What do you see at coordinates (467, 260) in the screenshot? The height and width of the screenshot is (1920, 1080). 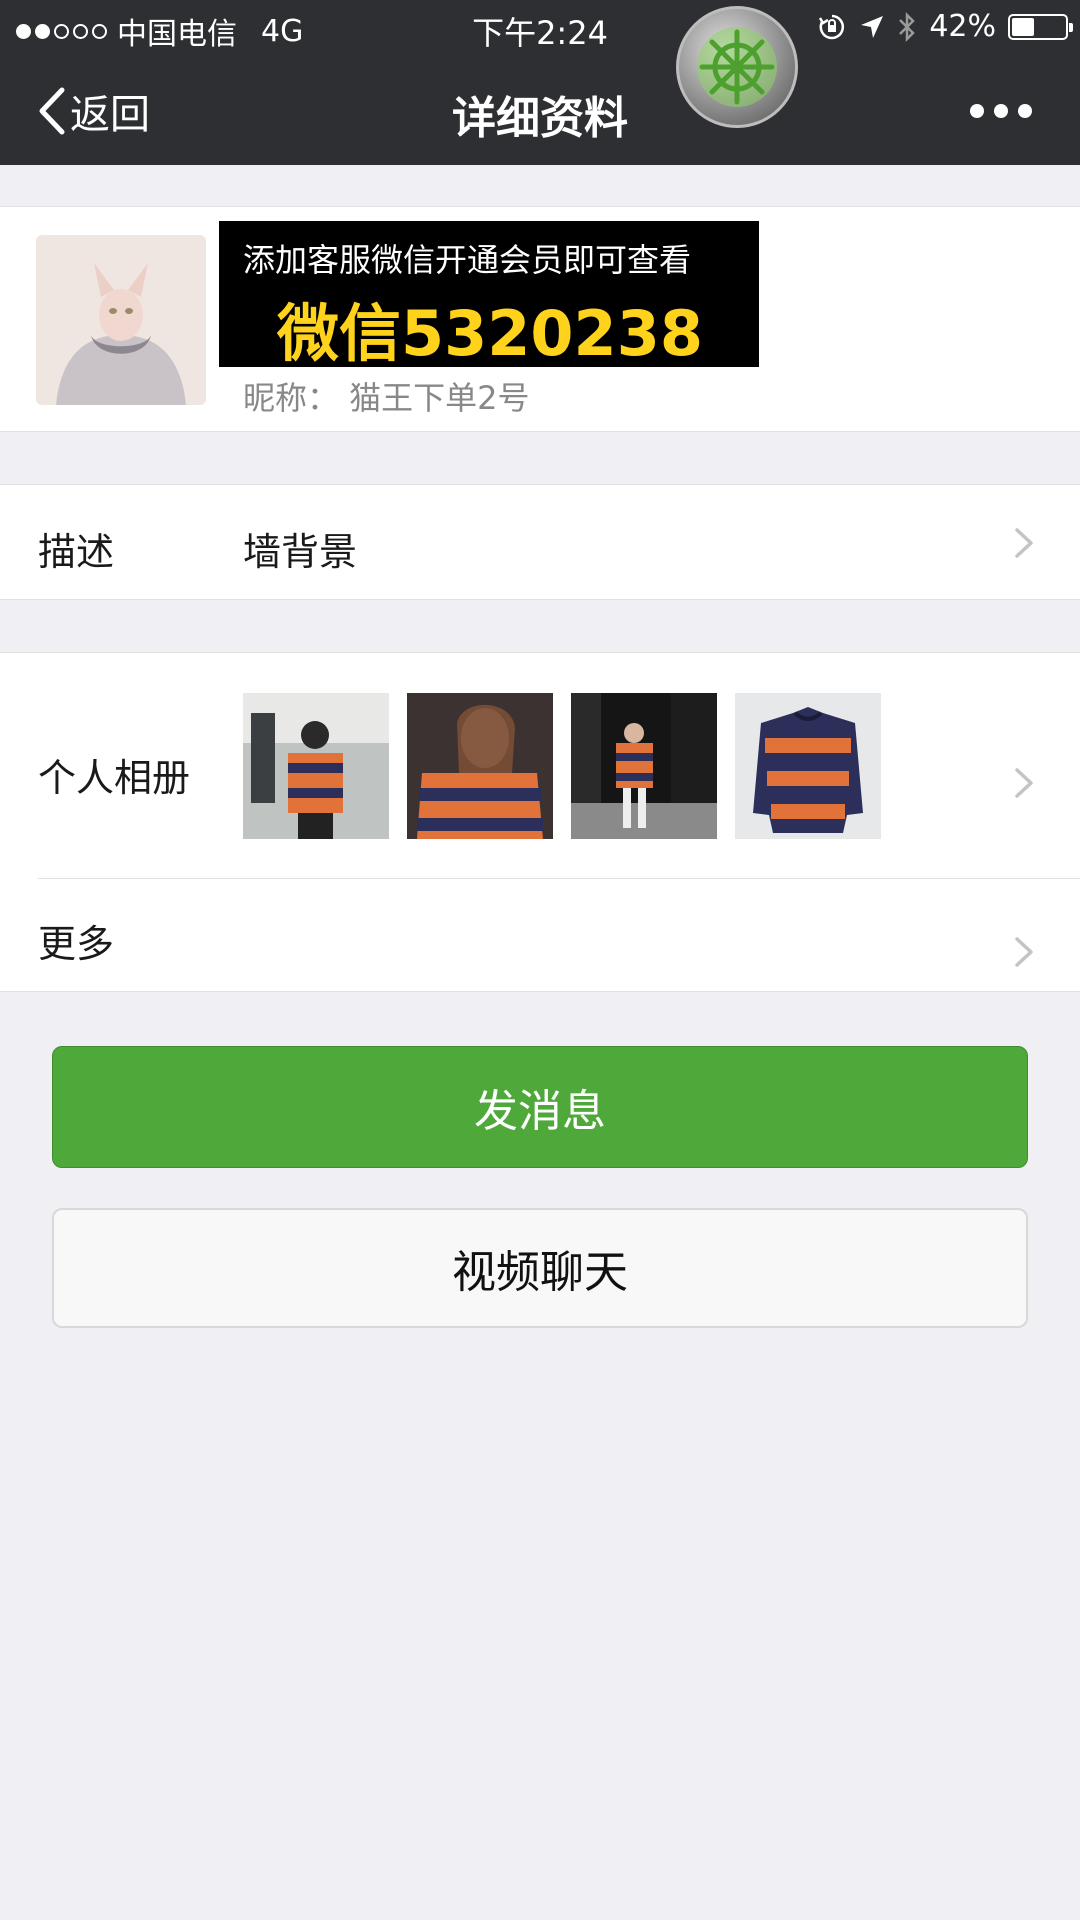 I see `promo-banner-line1: 添加客服微信开通会员即可查看` at bounding box center [467, 260].